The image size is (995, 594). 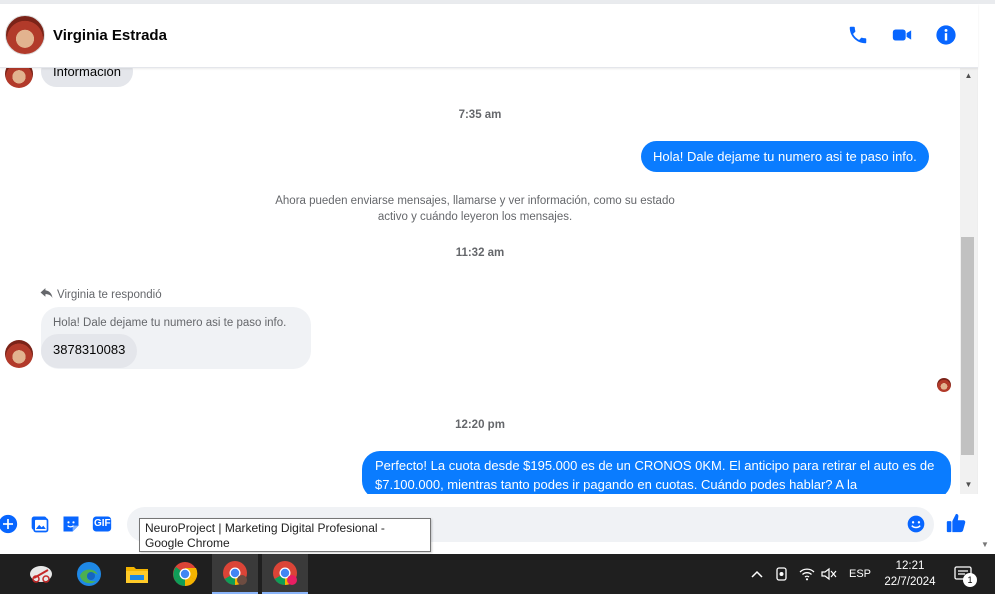 I want to click on gif-icon: GIF, so click(x=102, y=524).